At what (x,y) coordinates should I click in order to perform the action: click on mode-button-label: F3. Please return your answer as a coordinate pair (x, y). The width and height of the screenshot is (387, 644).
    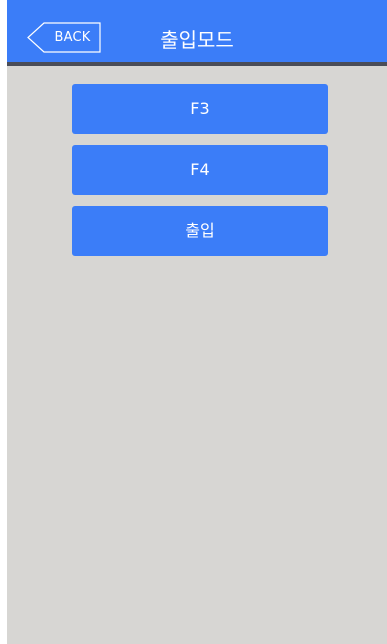
    Looking at the image, I should click on (200, 108).